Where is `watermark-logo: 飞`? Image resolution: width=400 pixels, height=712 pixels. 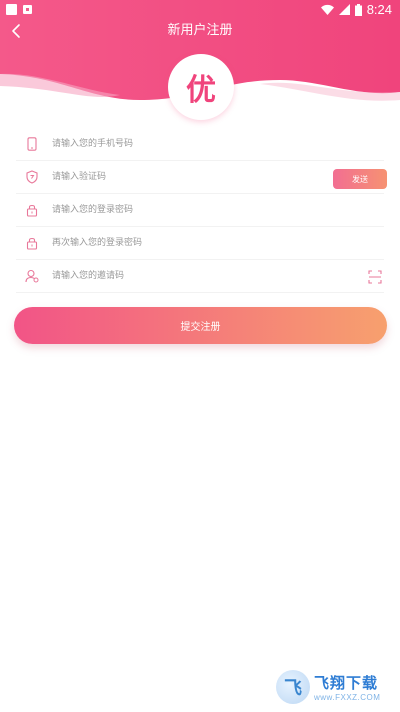
watermark-logo: 飞 is located at coordinates (293, 687).